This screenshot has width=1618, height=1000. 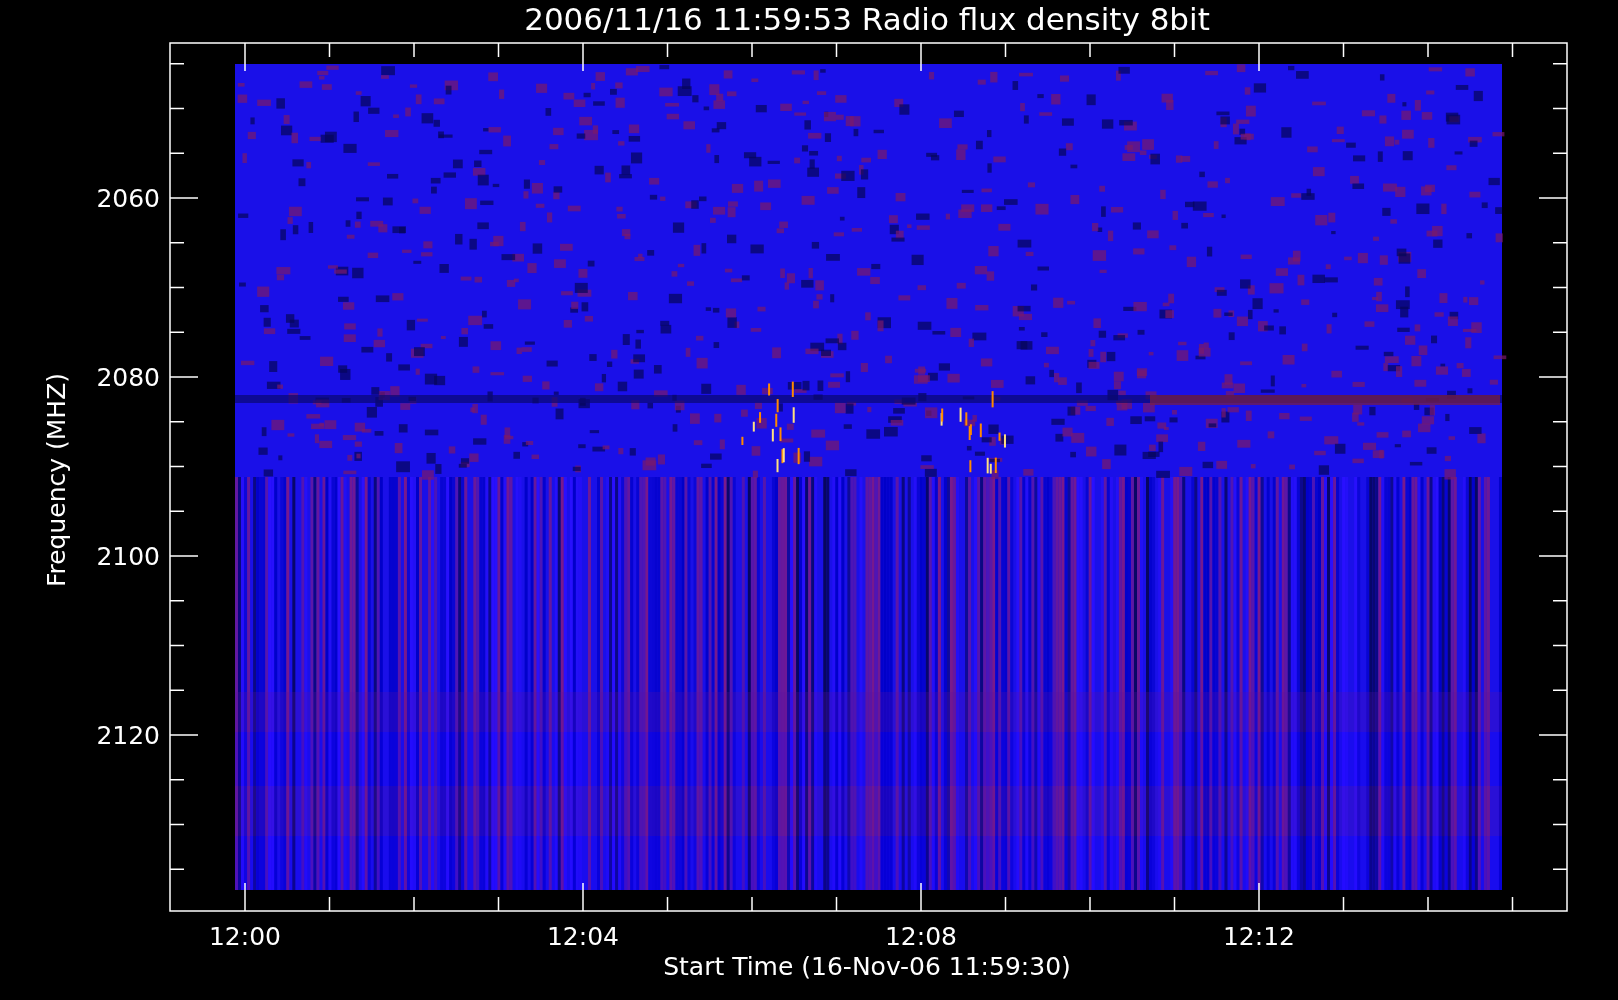 What do you see at coordinates (56, 480) in the screenshot?
I see `y-axis-label: Frequency (MHZ)` at bounding box center [56, 480].